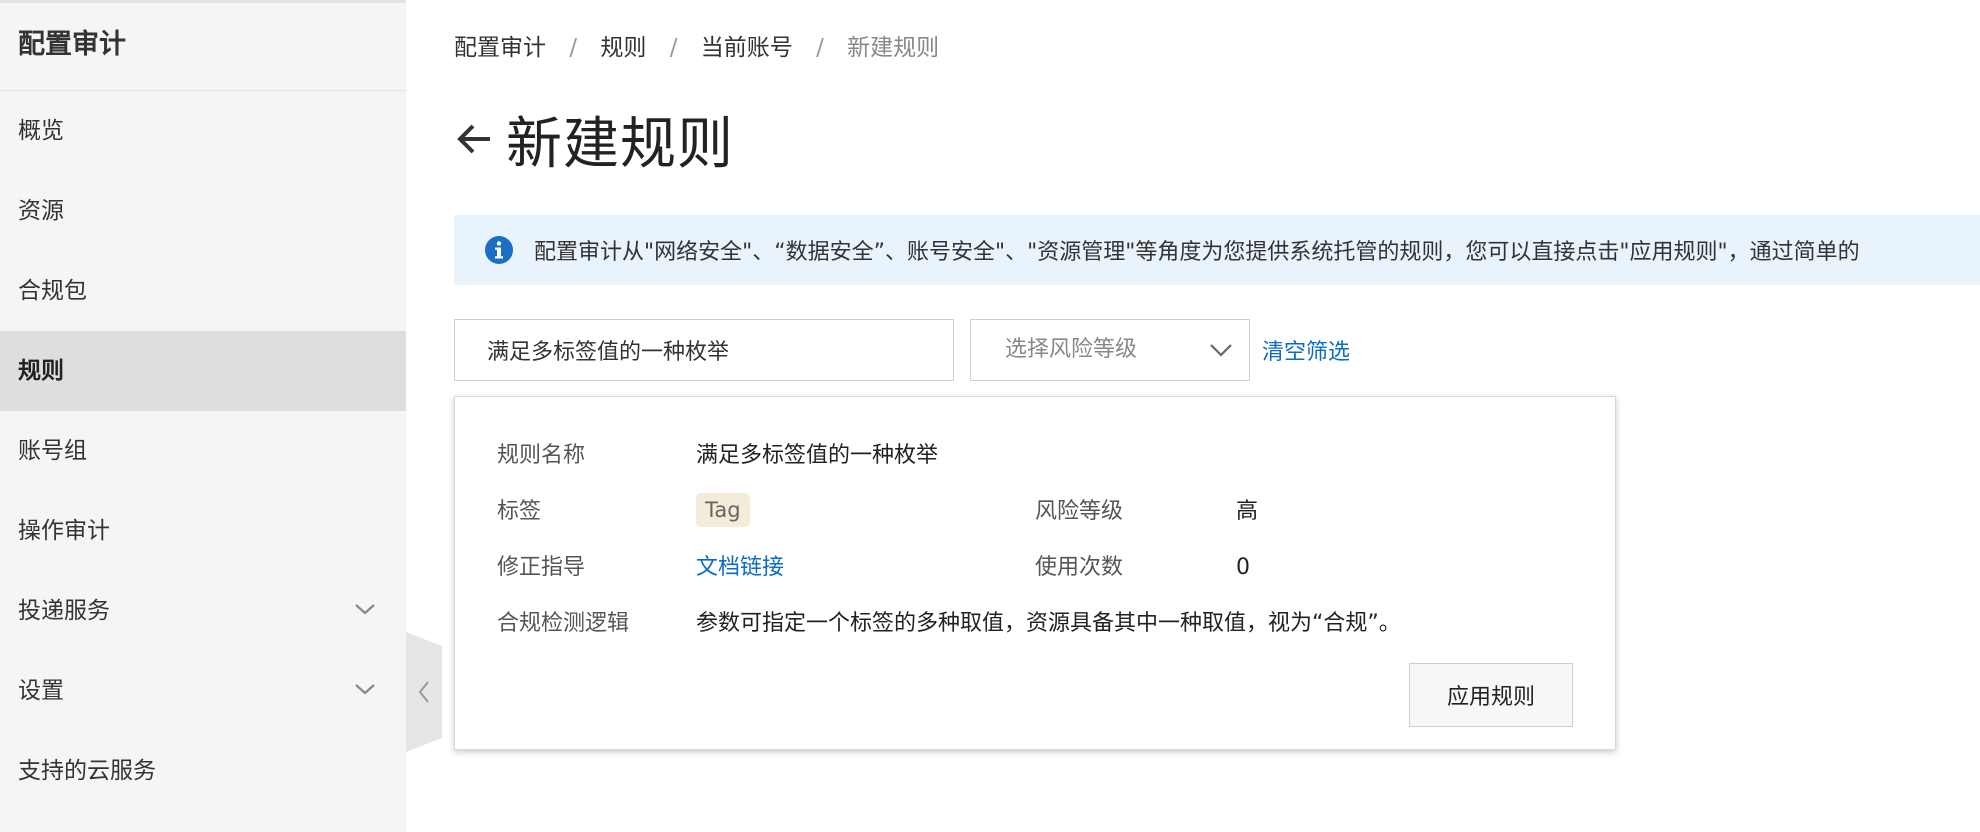 The image size is (1980, 832). I want to click on page-title: 新建规则, so click(620, 144).